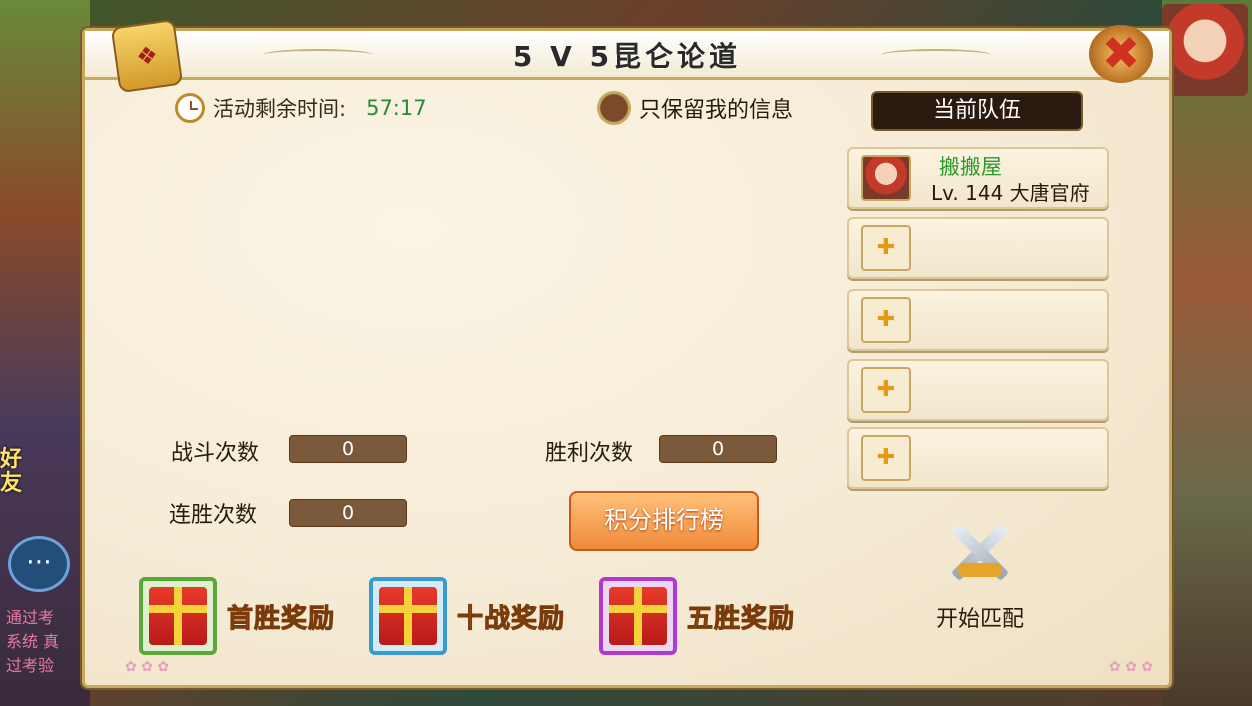  I want to click on close-button: ✖, so click(1121, 54).